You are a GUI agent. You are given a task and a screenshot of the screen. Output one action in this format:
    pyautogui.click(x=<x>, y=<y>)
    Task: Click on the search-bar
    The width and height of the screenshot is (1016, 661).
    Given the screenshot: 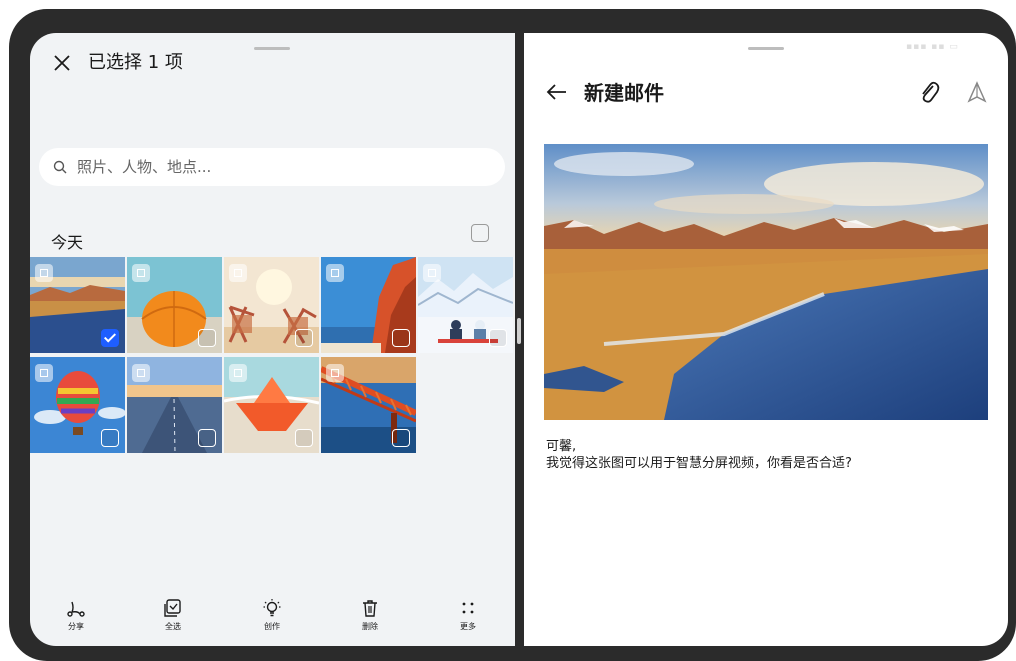 What is the action you would take?
    pyautogui.click(x=272, y=167)
    